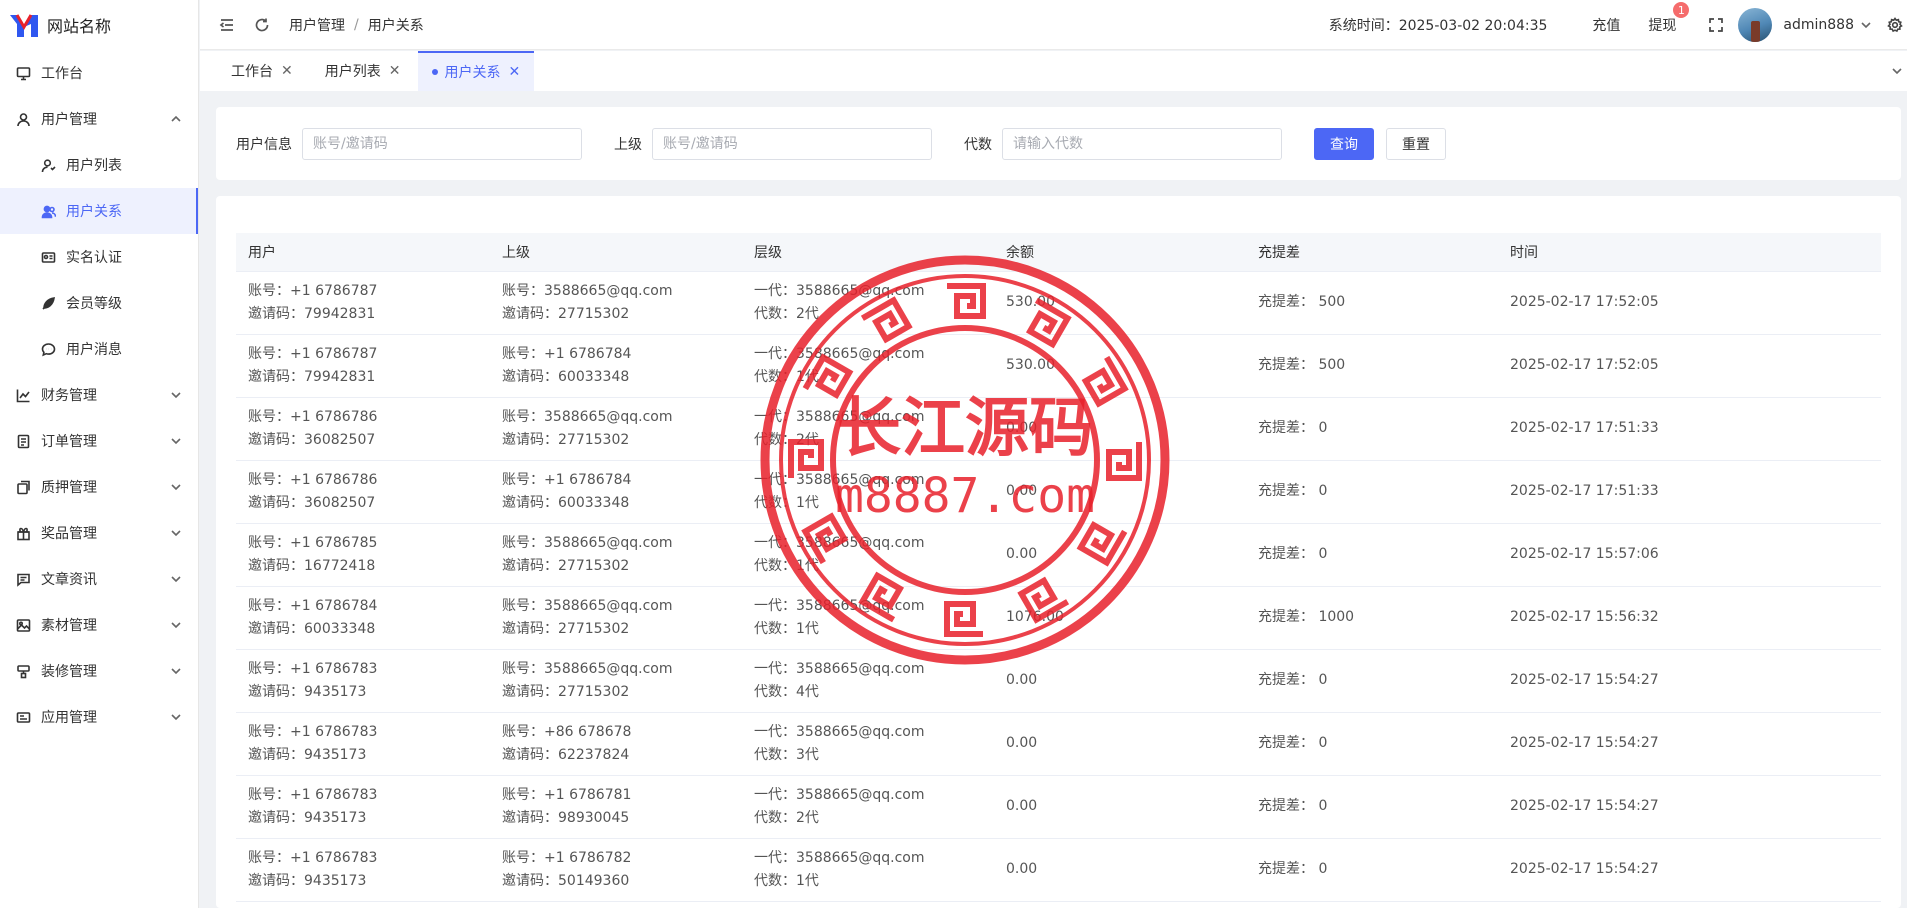 The width and height of the screenshot is (1907, 908). Describe the element at coordinates (1035, 617) in the screenshot. I see `cell-balance: 1076.00` at that location.